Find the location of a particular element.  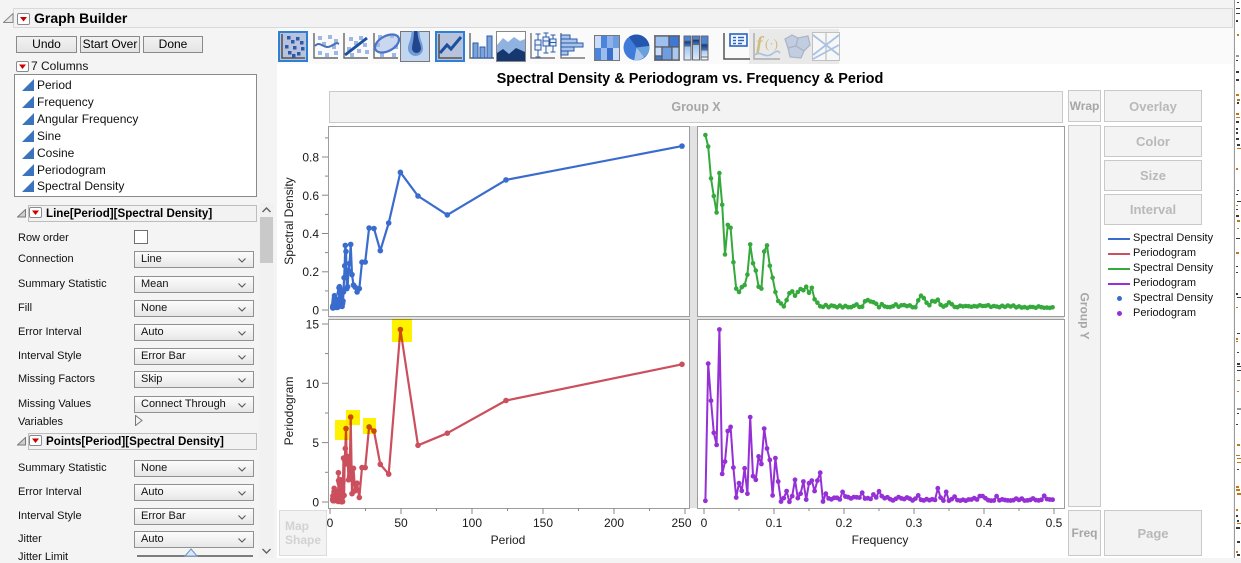

svg-text: Frequency is located at coordinates (880, 540).